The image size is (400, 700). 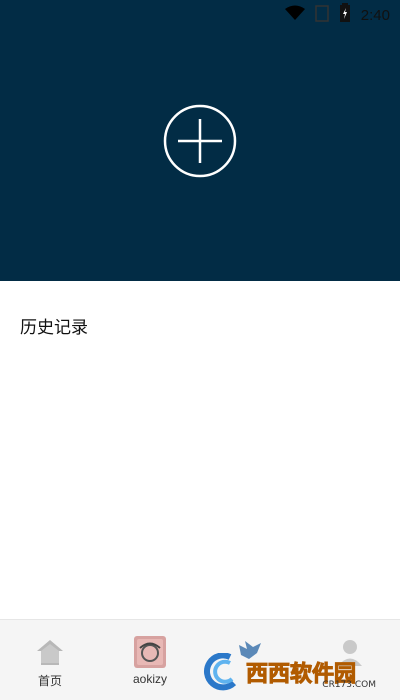 I want to click on history-title: 历史记录, so click(x=54, y=327).